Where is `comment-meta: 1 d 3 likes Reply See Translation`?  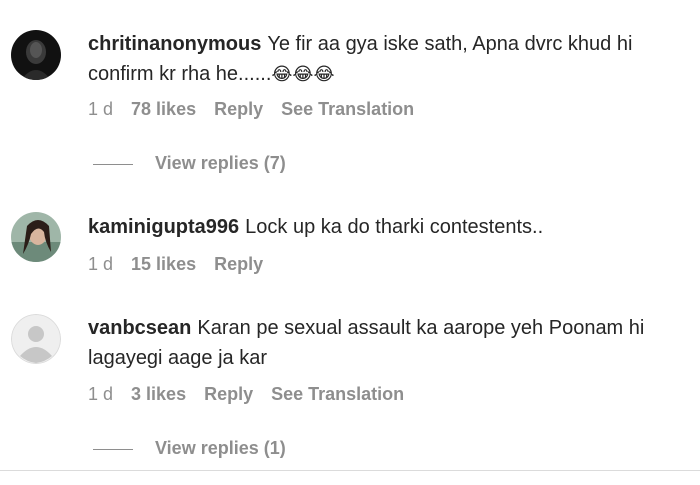
comment-meta: 1 d 3 likes Reply See Translation is located at coordinates (255, 396).